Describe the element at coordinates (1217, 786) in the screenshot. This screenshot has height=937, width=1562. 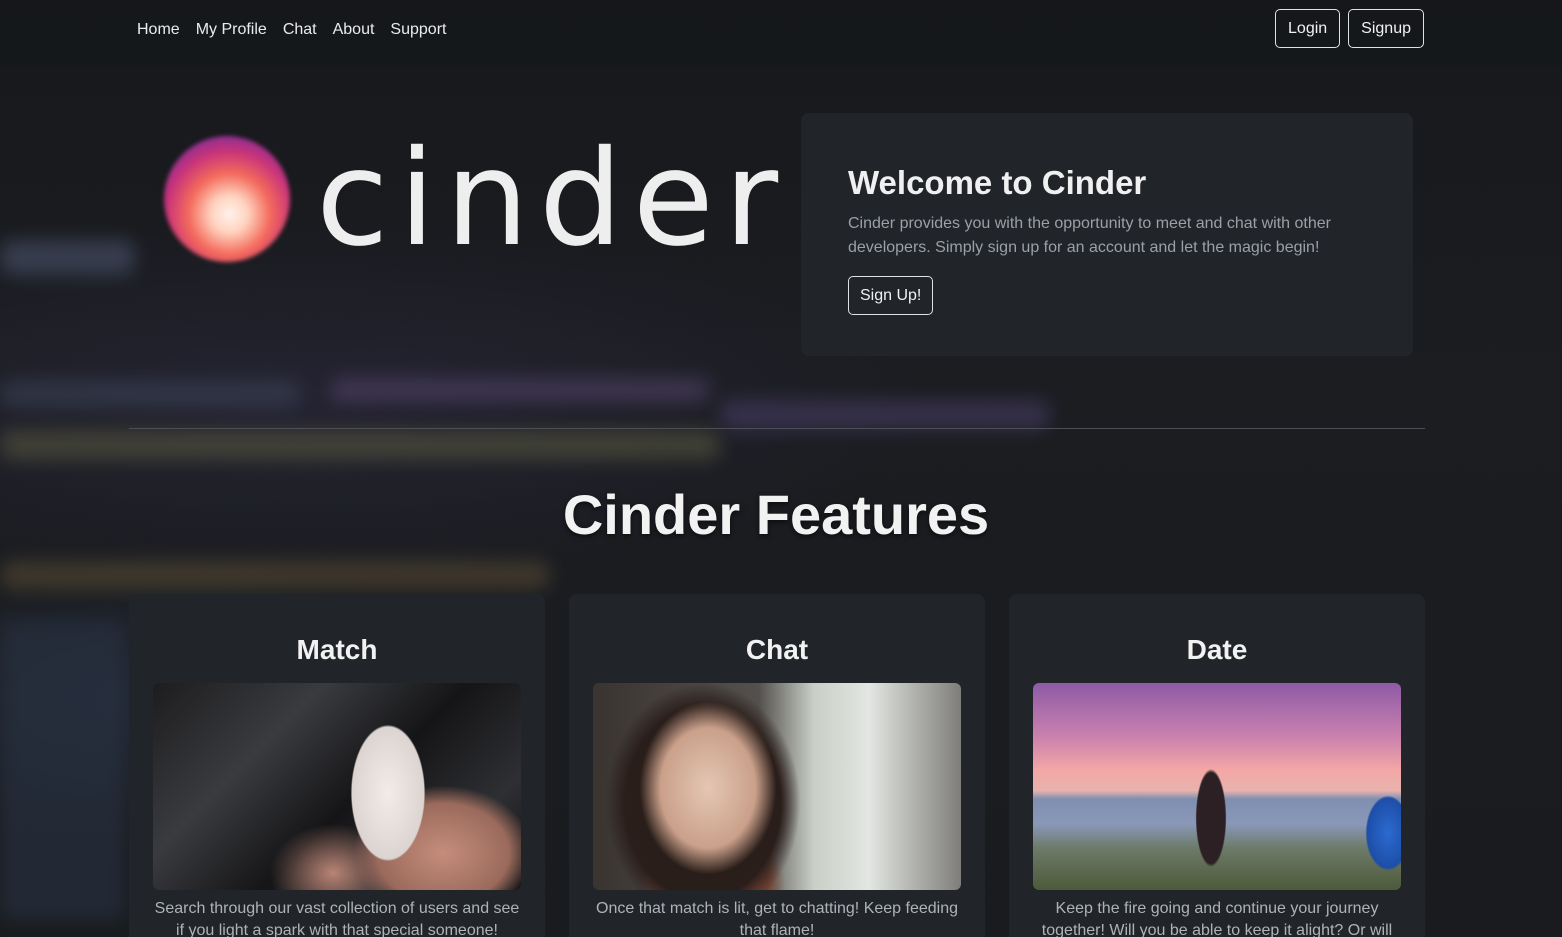
I see `couple-sunset-image` at that location.